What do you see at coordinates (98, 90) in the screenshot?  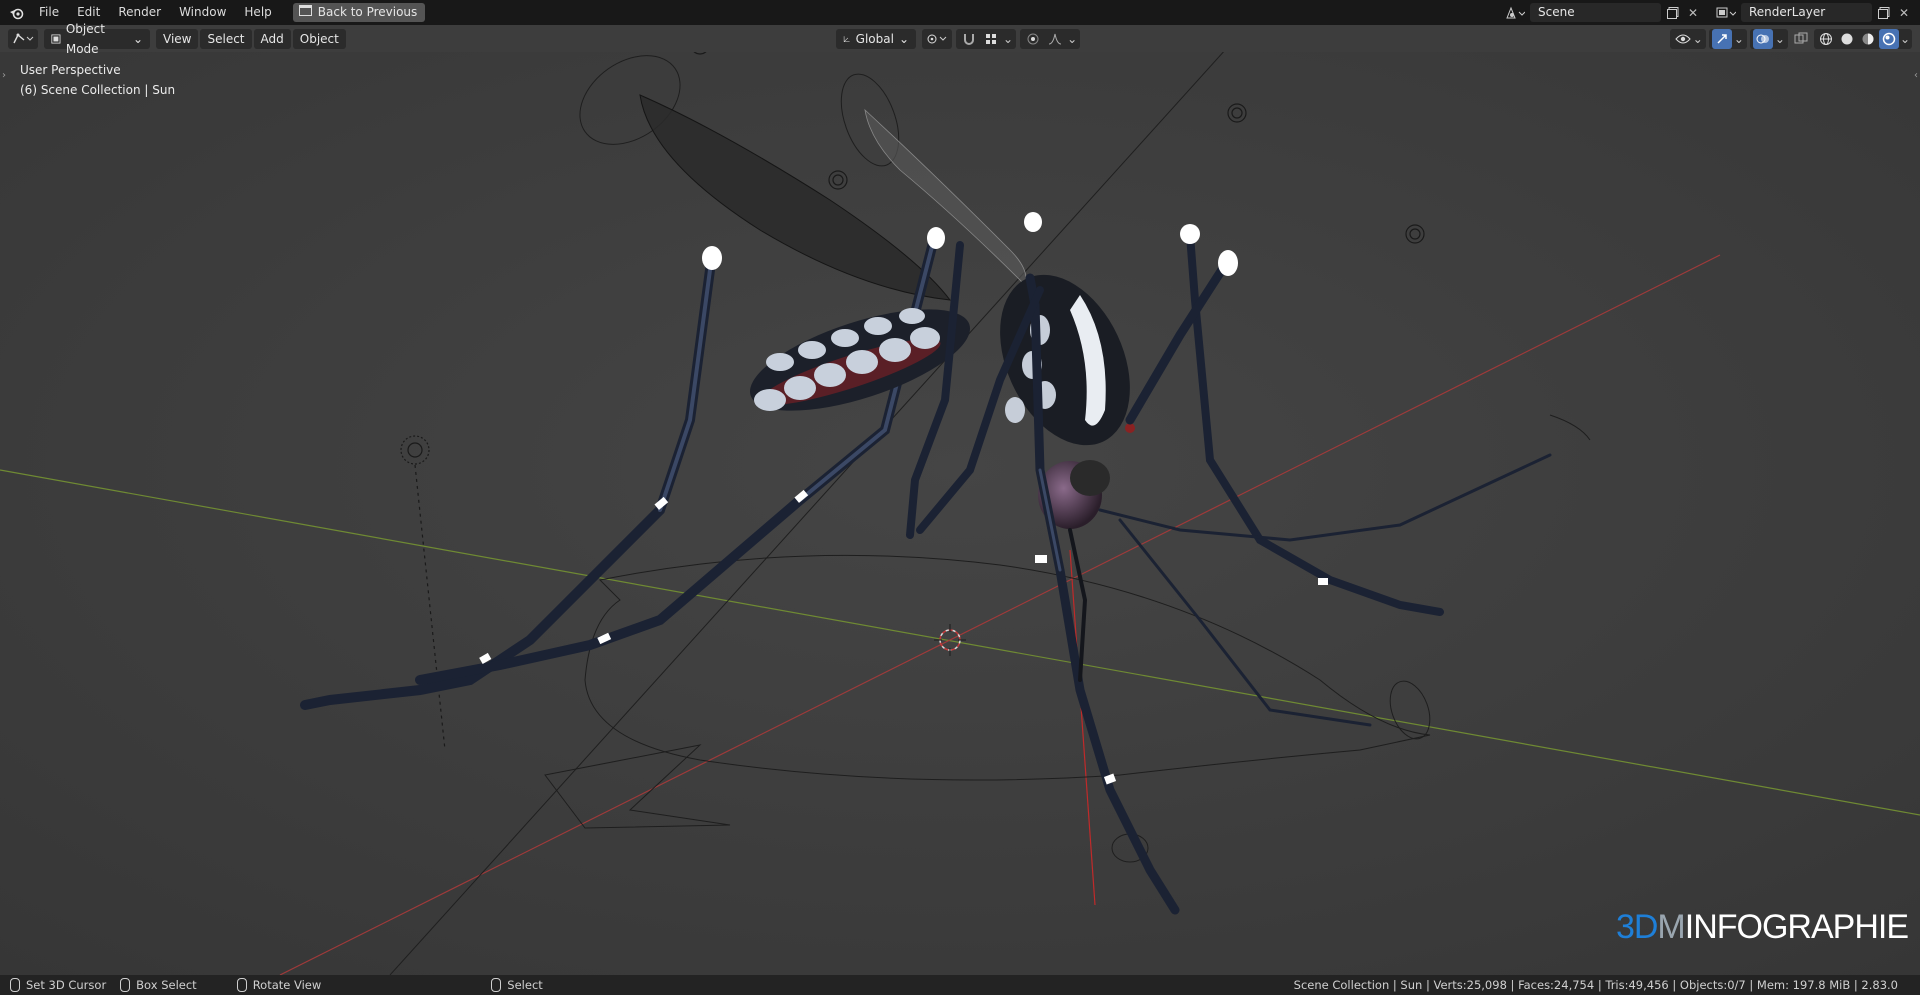 I see `active-collection-label: (6) Scene Collection | Sun` at bounding box center [98, 90].